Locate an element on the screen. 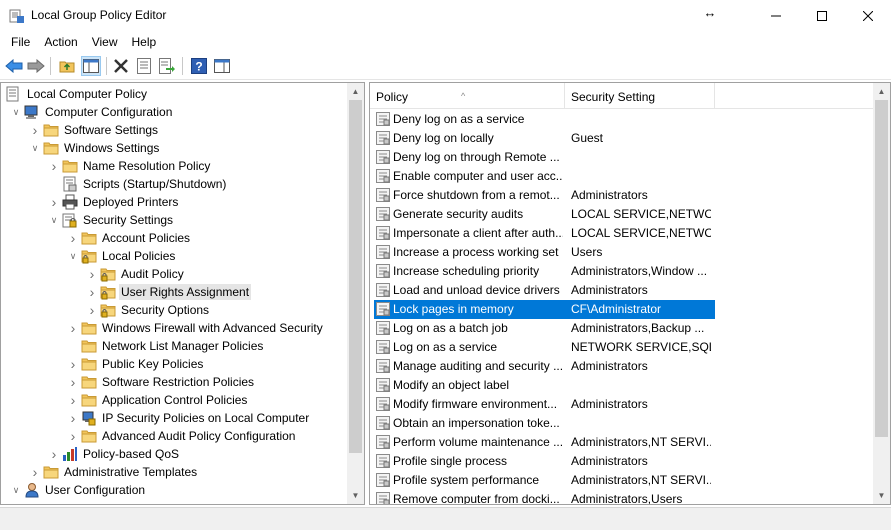 The height and width of the screenshot is (530, 891). column-header-security-setting: Security Setting is located at coordinates (640, 96).